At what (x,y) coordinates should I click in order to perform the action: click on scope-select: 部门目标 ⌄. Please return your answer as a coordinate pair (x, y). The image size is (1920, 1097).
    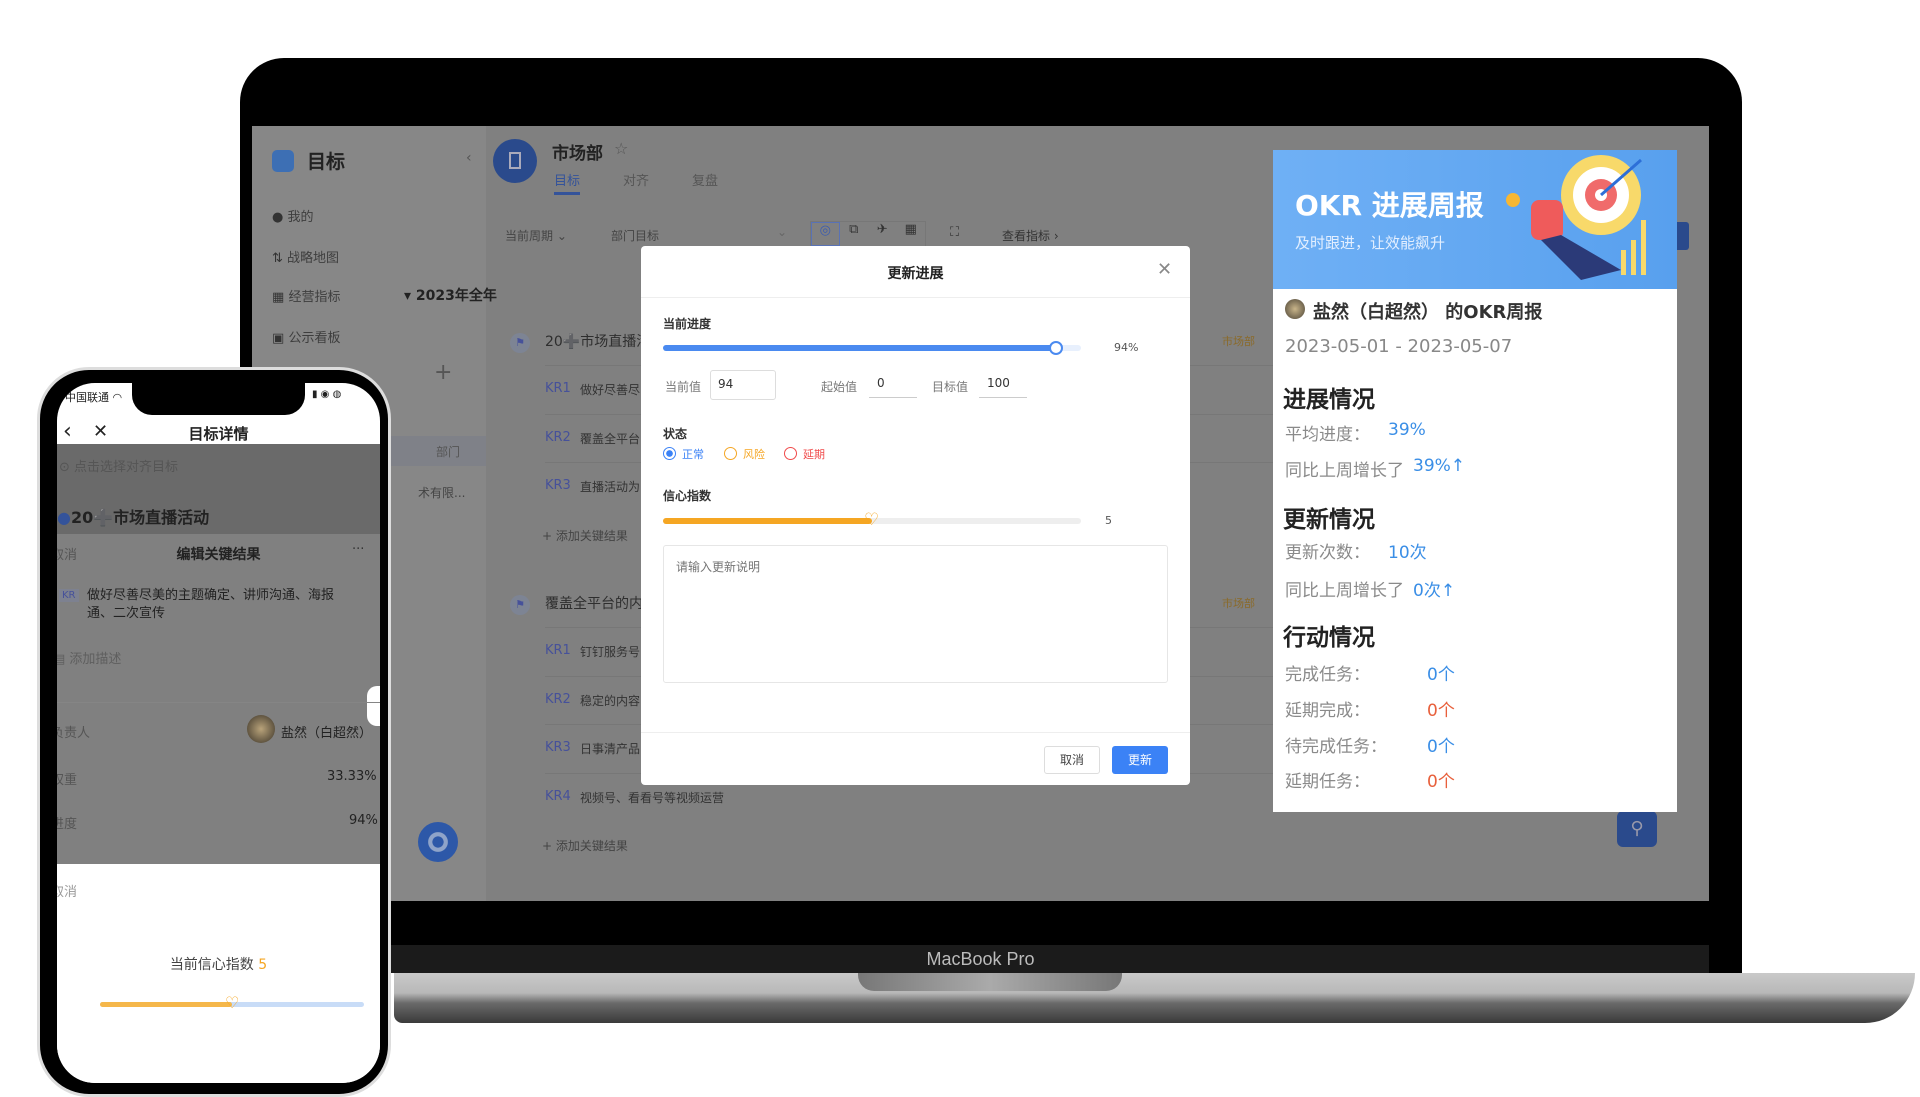
    Looking at the image, I should click on (700, 236).